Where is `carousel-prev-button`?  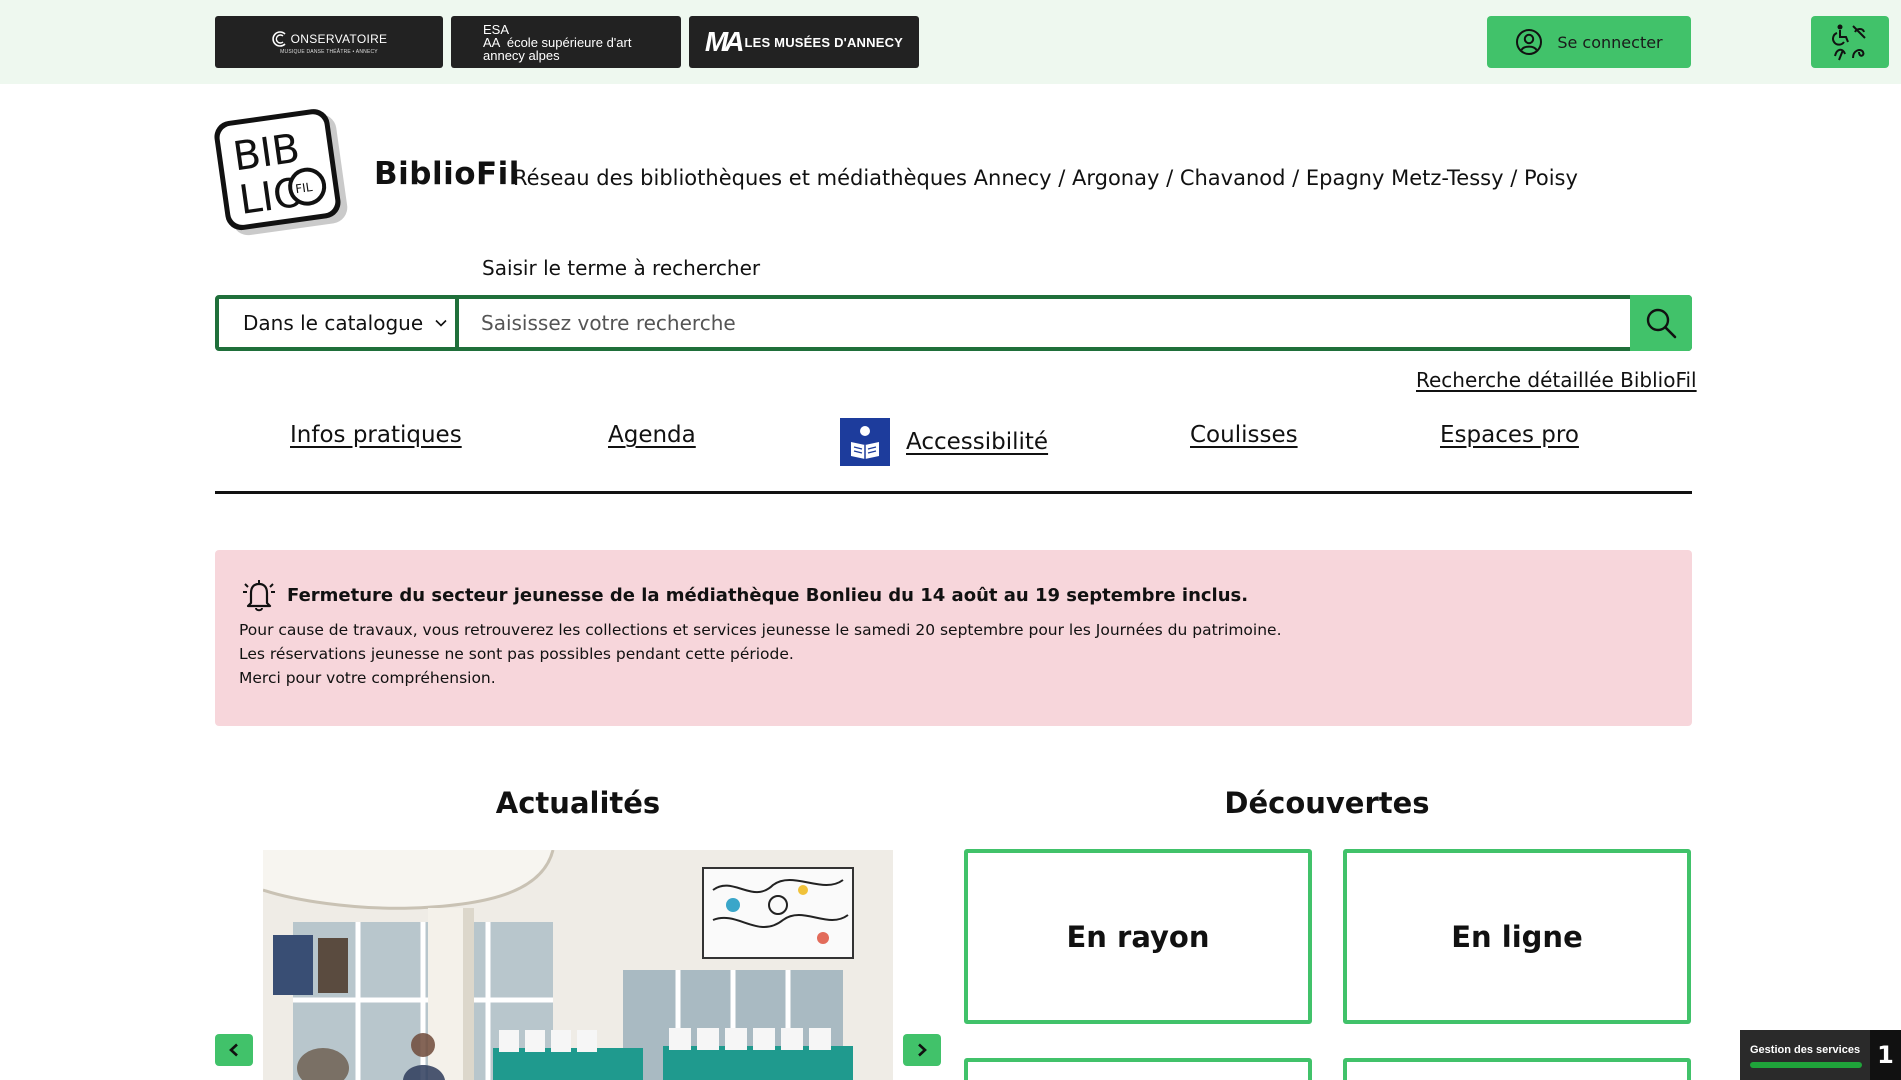
carousel-prev-button is located at coordinates (234, 1050).